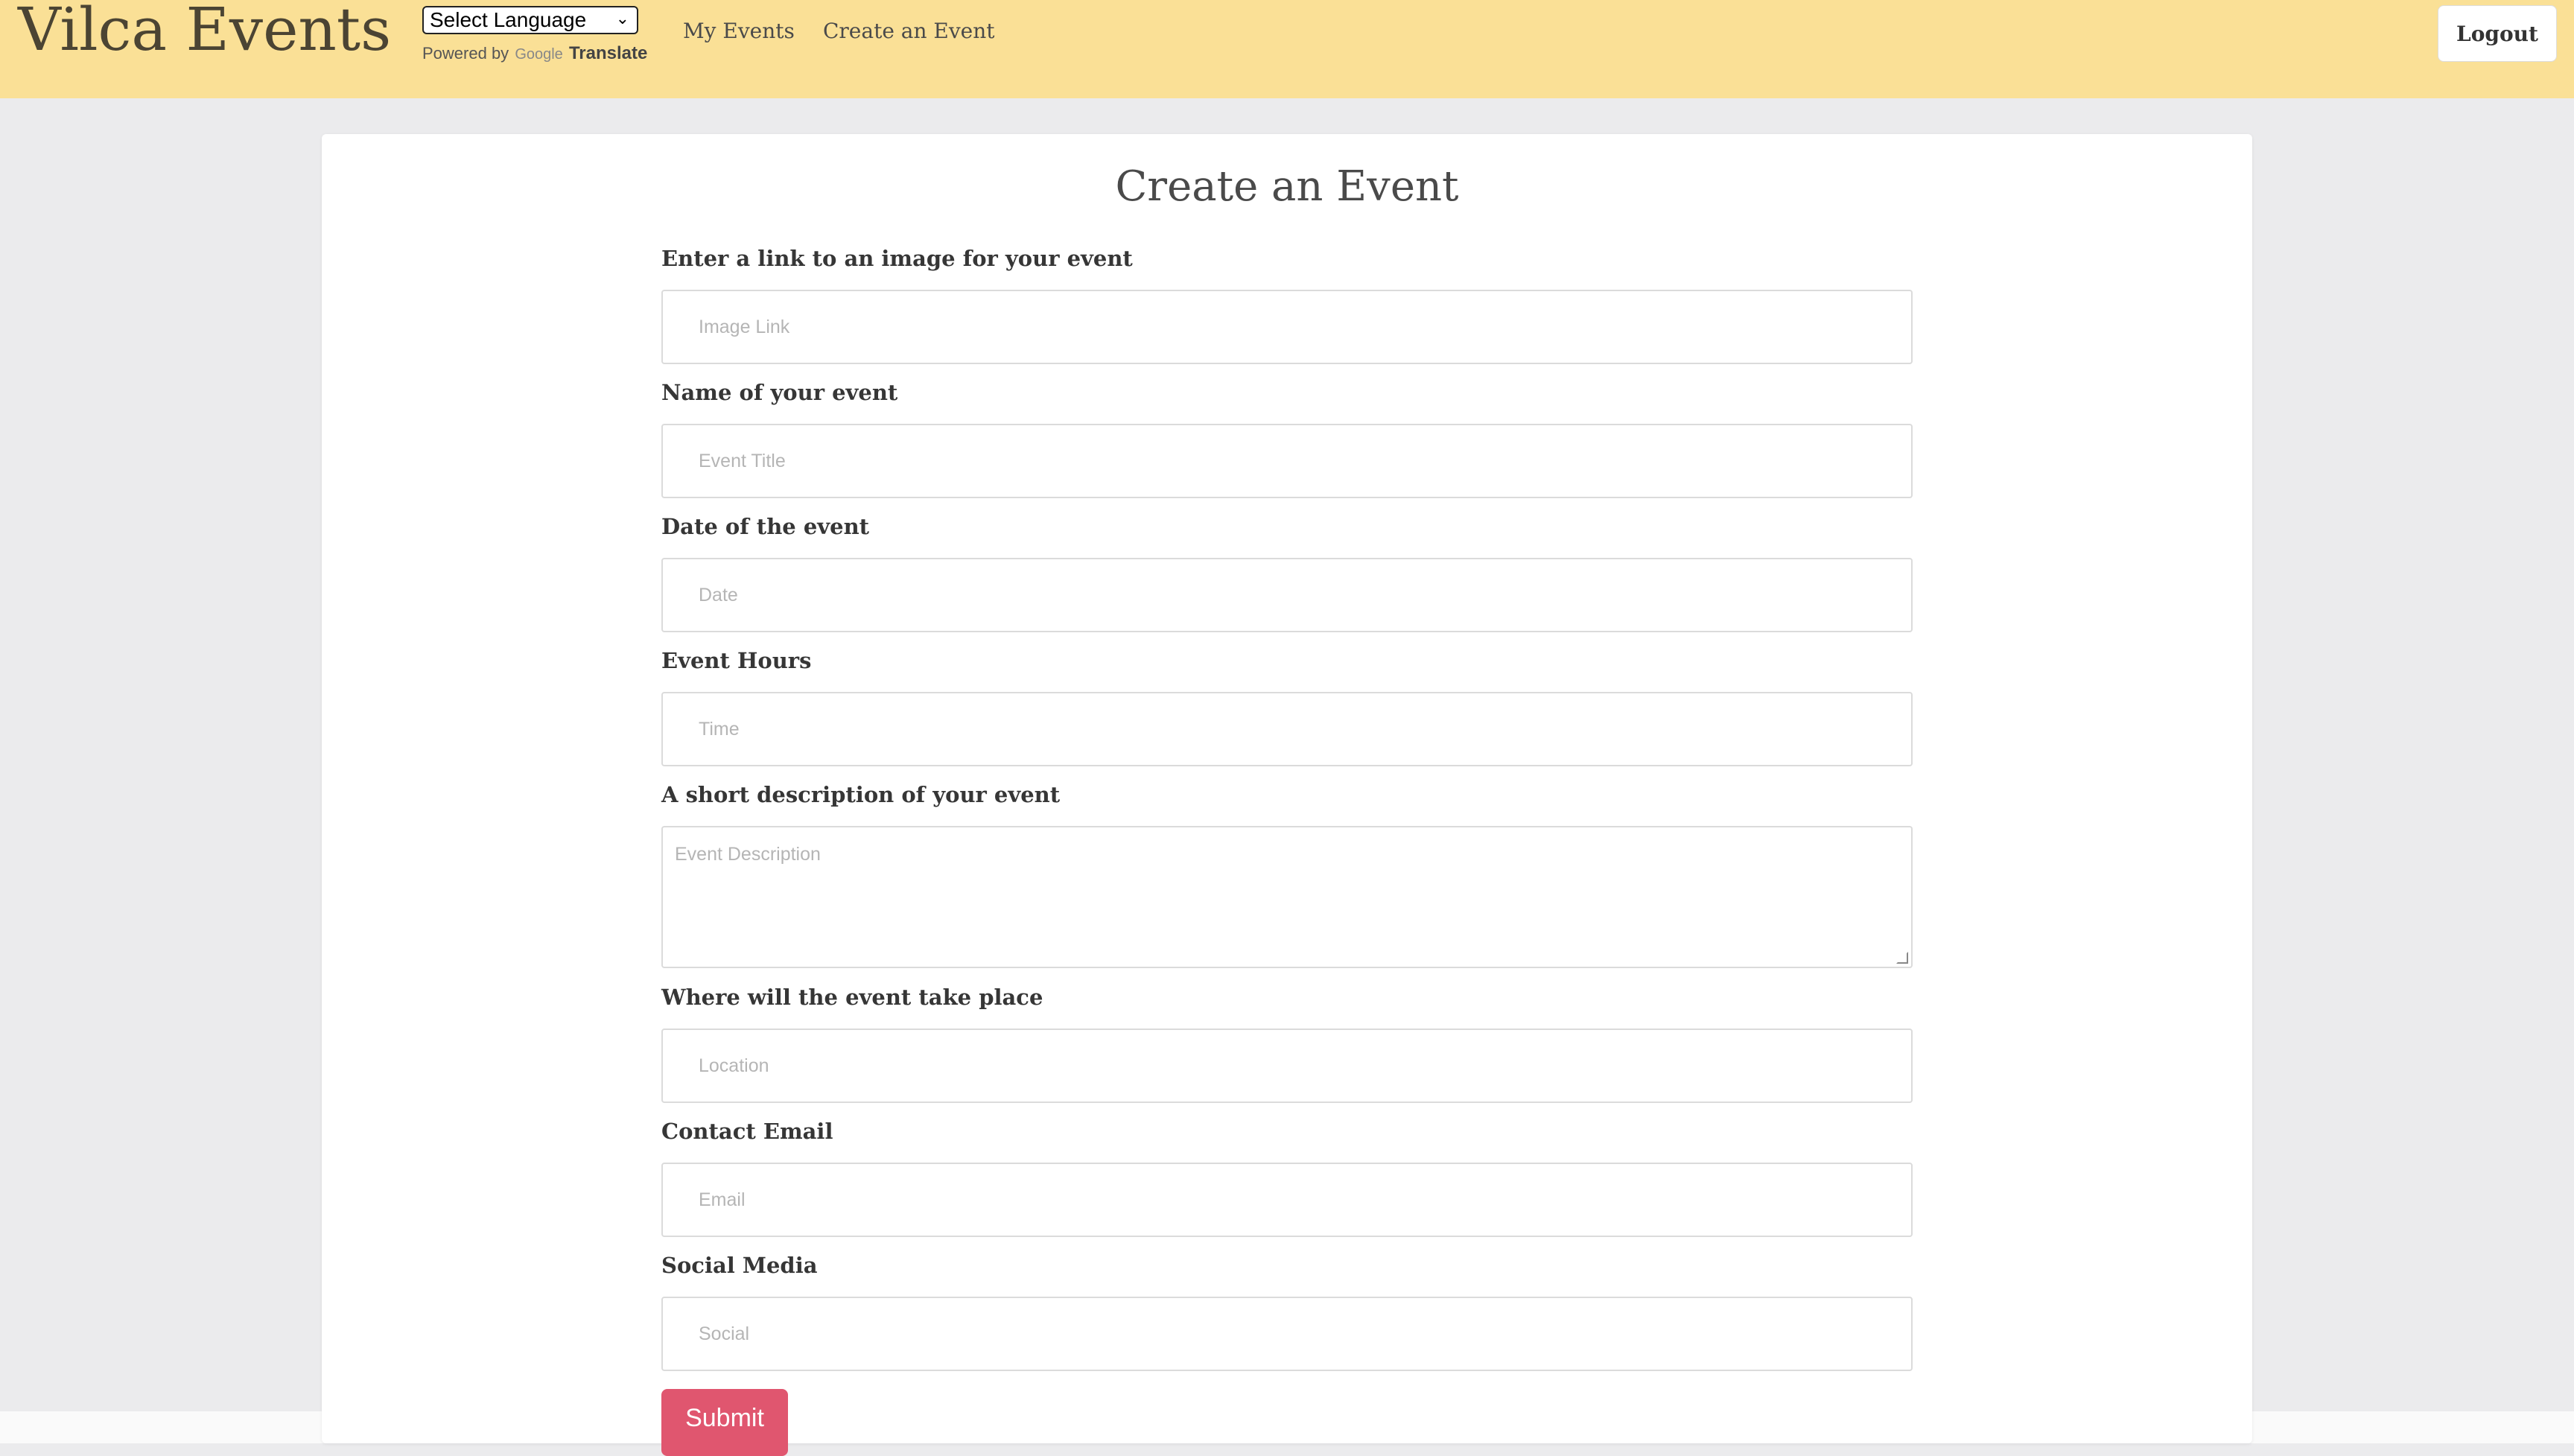 The image size is (2574, 1456). What do you see at coordinates (739, 1265) in the screenshot?
I see `social-media-label: Social Media` at bounding box center [739, 1265].